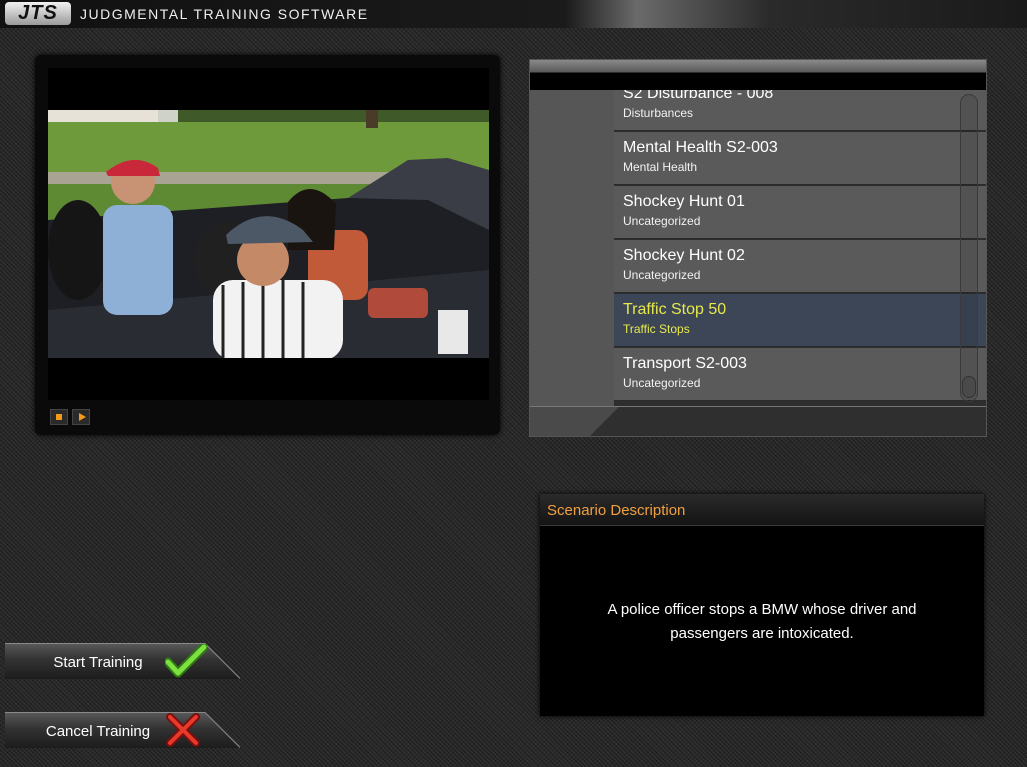 The image size is (1027, 767). What do you see at coordinates (800, 374) in the screenshot?
I see `list-item: Transport S2-003 Uncategorized` at bounding box center [800, 374].